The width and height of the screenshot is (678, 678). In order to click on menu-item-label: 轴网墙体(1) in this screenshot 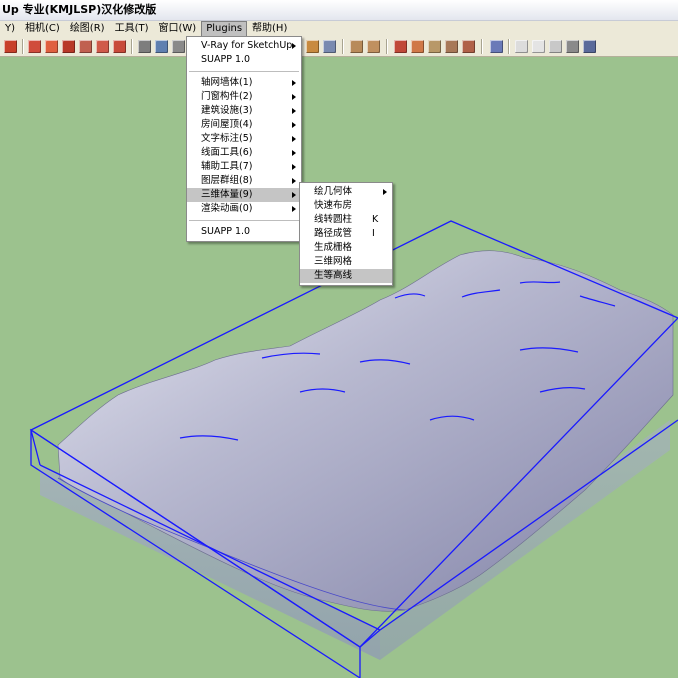, I will do `click(227, 82)`.